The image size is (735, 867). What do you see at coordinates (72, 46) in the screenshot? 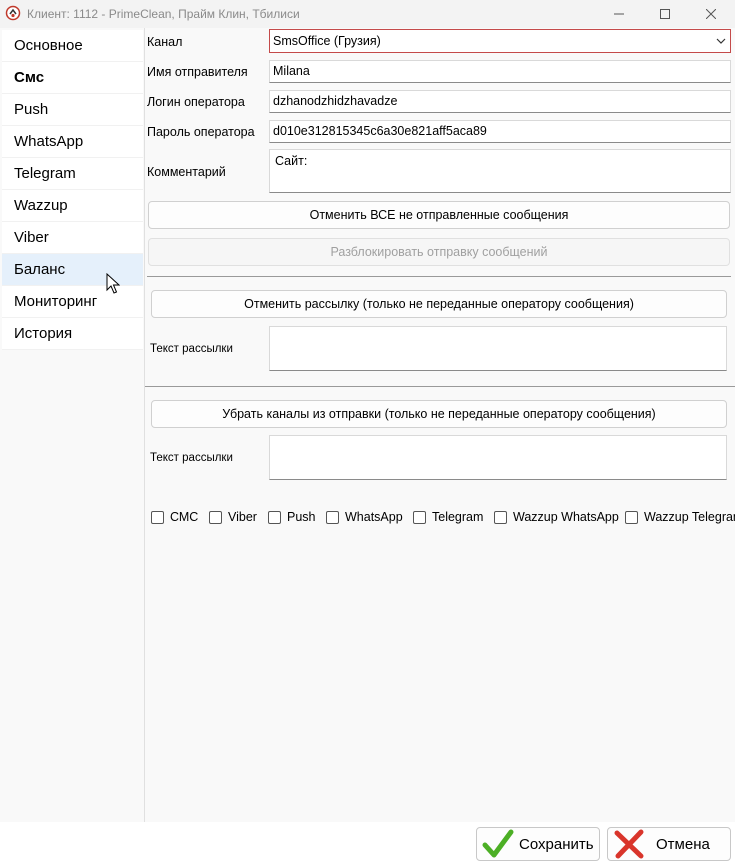
I see `sidebar-item-osnovnoe: Основное` at bounding box center [72, 46].